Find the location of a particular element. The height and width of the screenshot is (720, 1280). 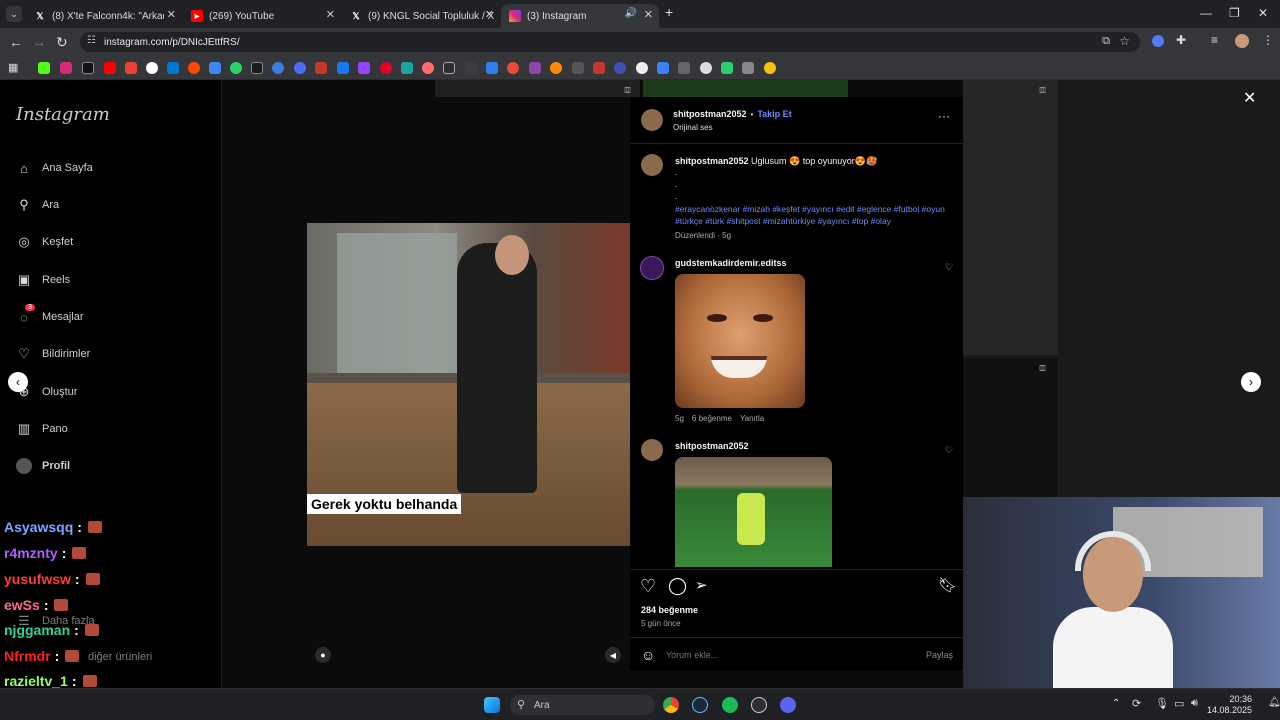

author-username: shitpostman2052 is located at coordinates (710, 114).